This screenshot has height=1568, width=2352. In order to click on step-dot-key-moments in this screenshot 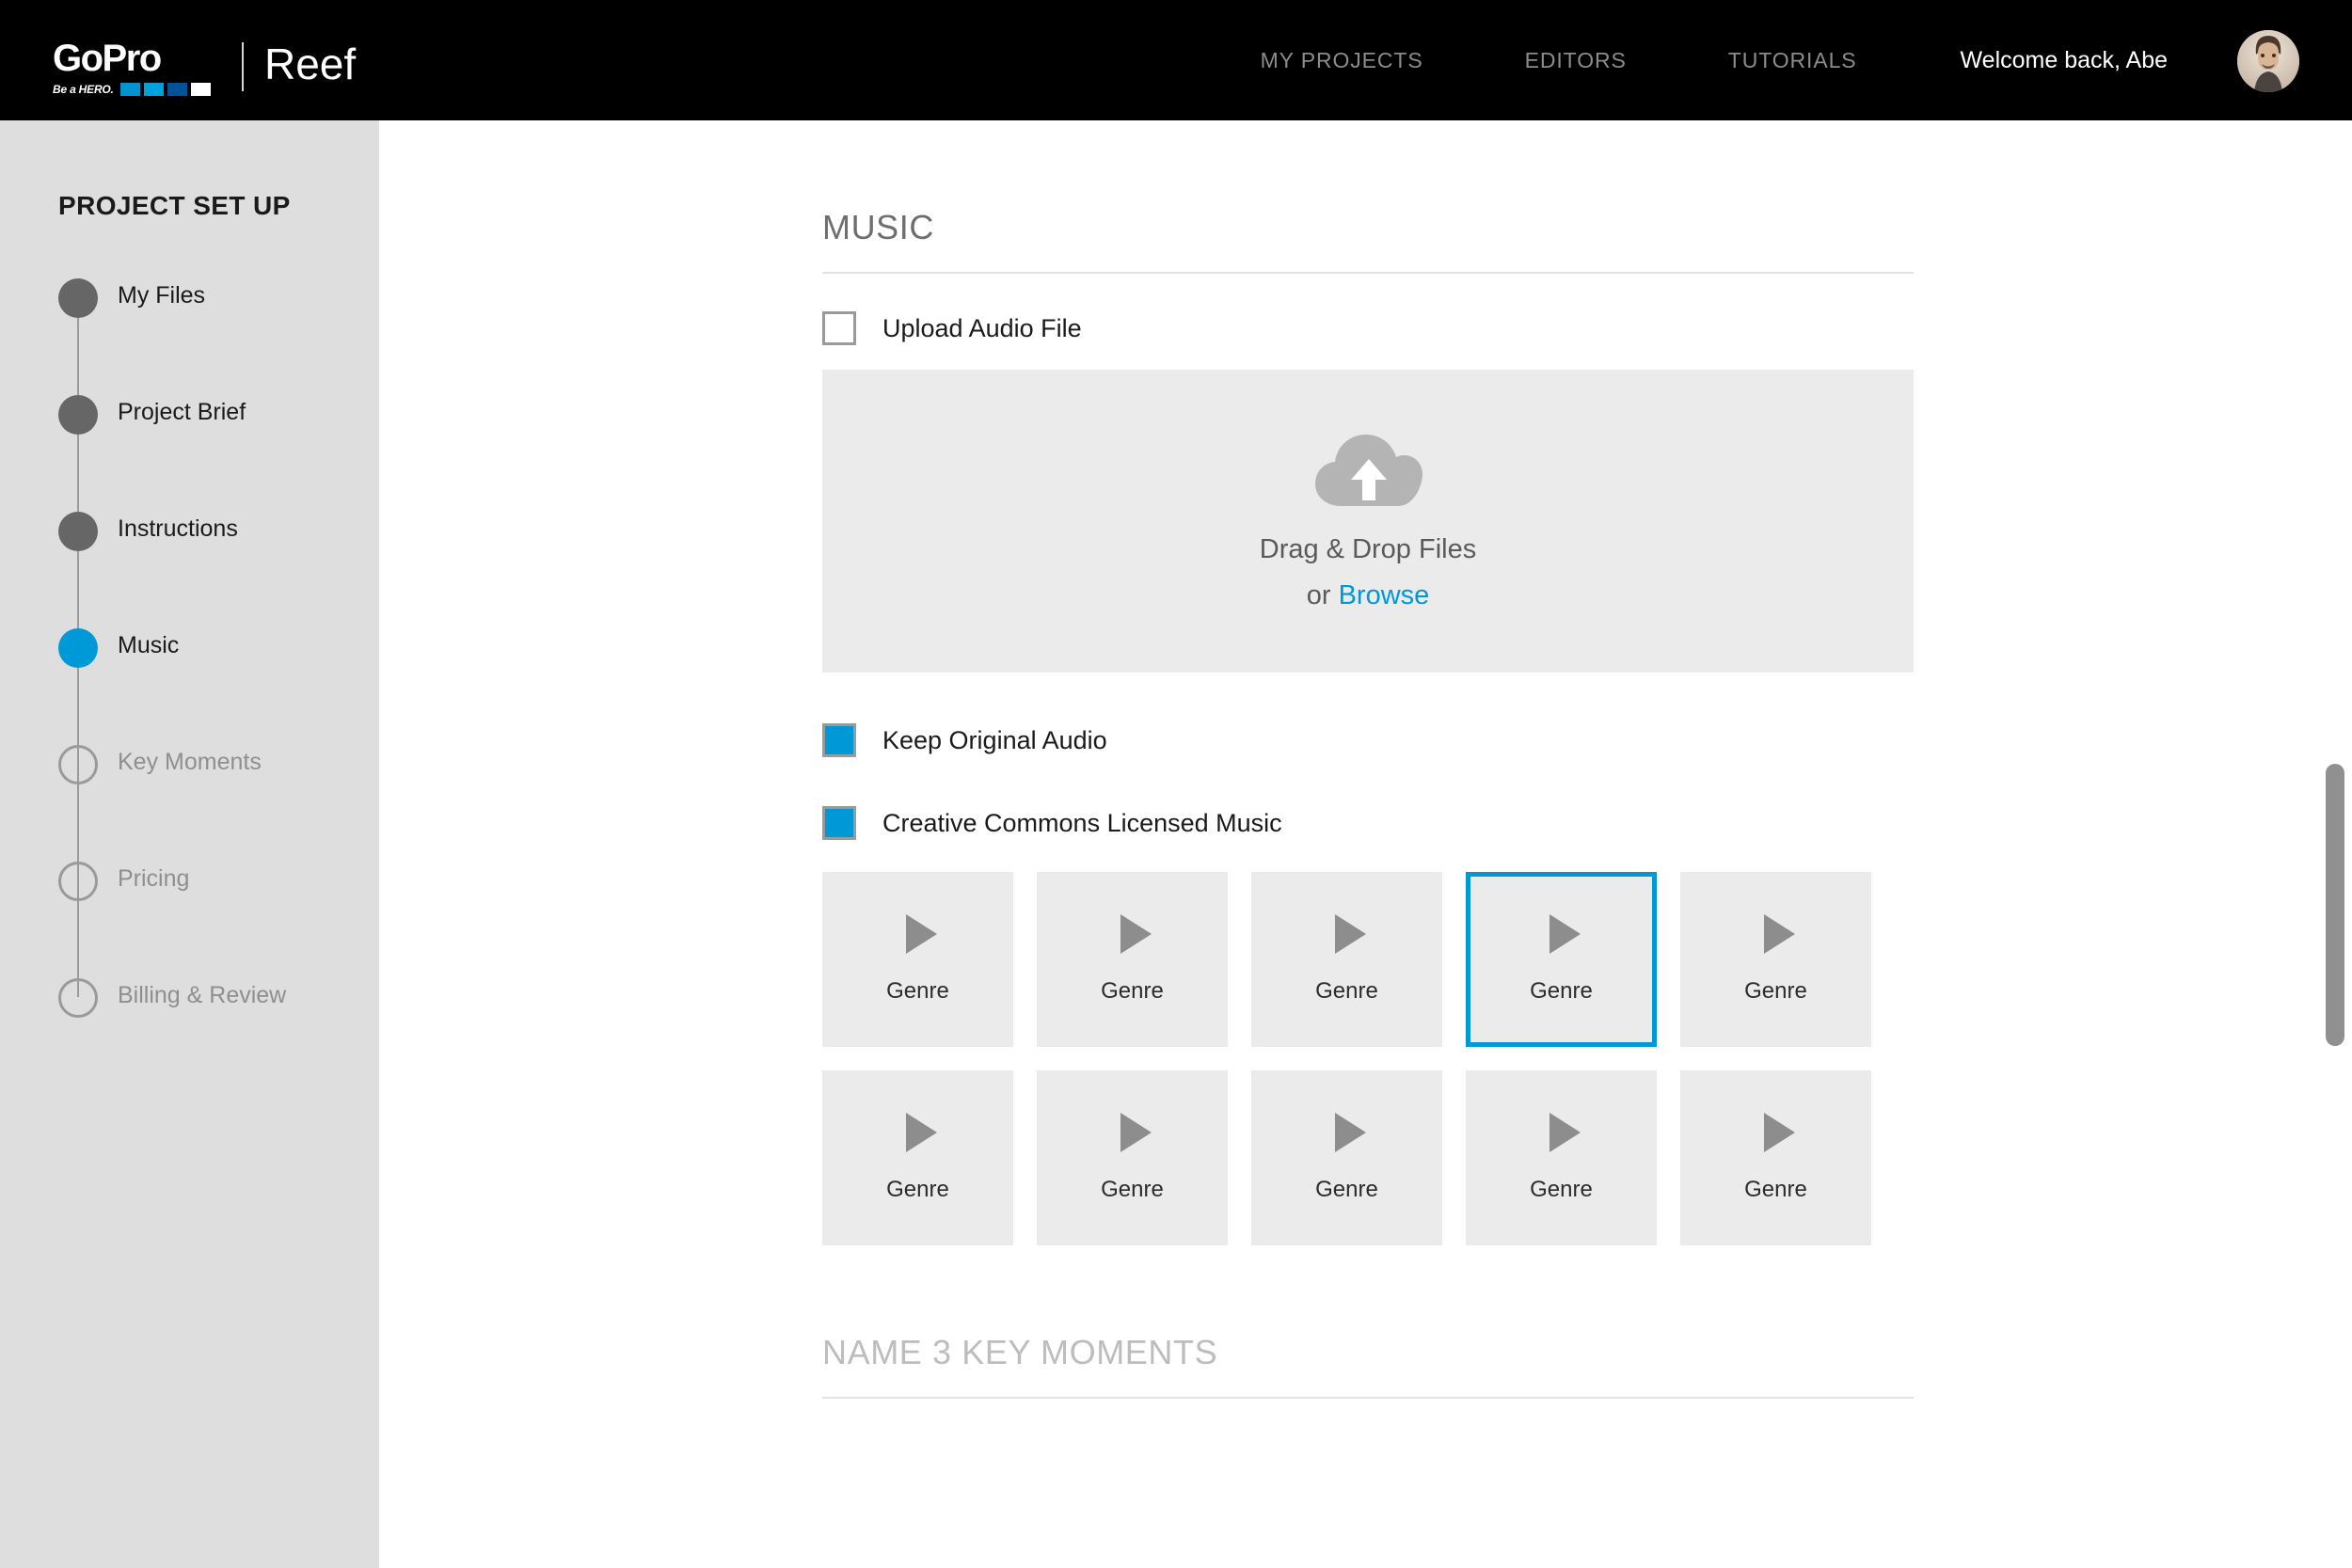, I will do `click(78, 764)`.